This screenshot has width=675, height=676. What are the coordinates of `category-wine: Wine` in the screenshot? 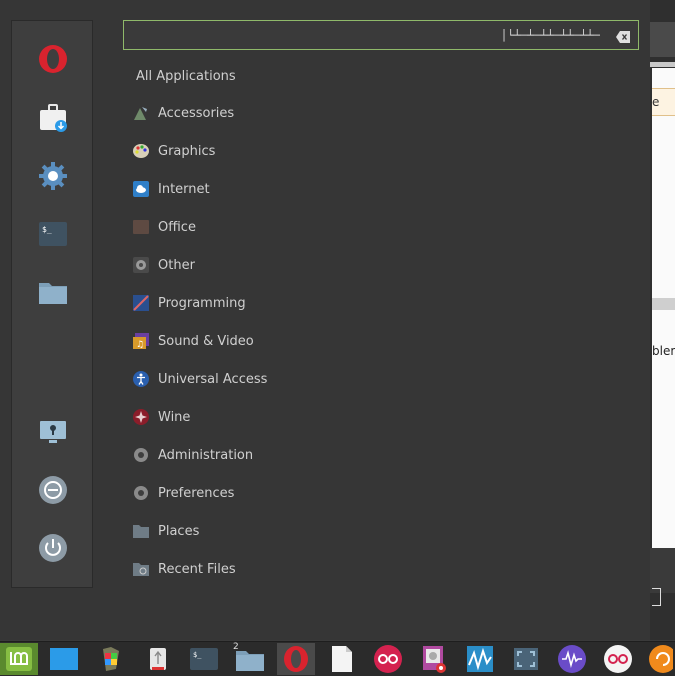 It's located at (161, 417).